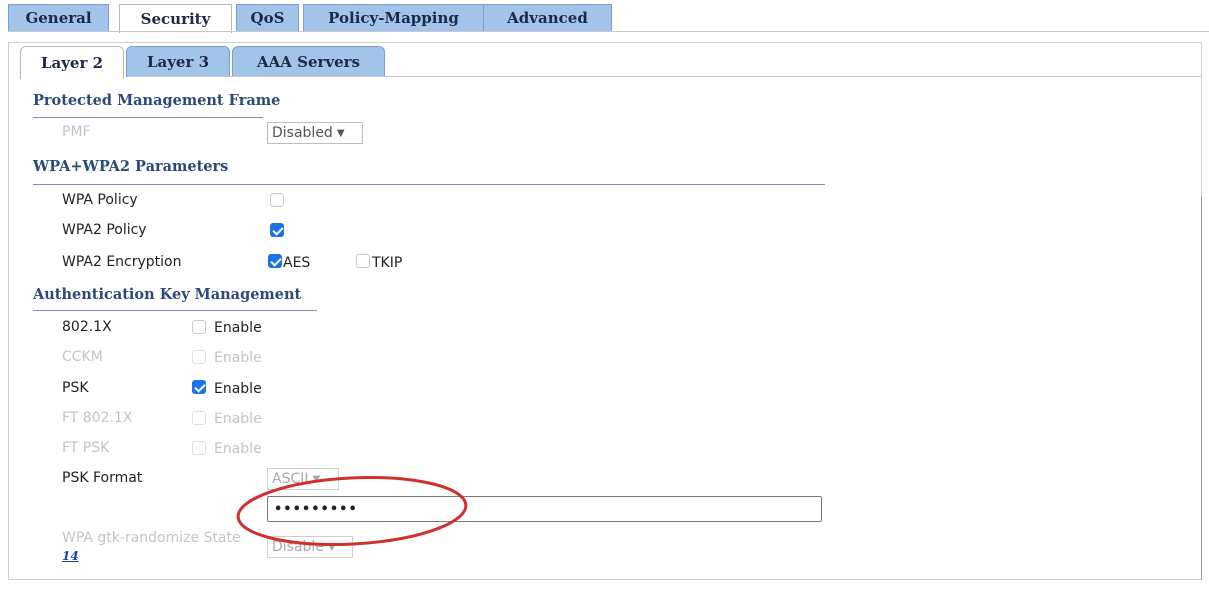 This screenshot has width=1209, height=599. What do you see at coordinates (72, 62) in the screenshot?
I see `subtab-layer-2: Layer 2` at bounding box center [72, 62].